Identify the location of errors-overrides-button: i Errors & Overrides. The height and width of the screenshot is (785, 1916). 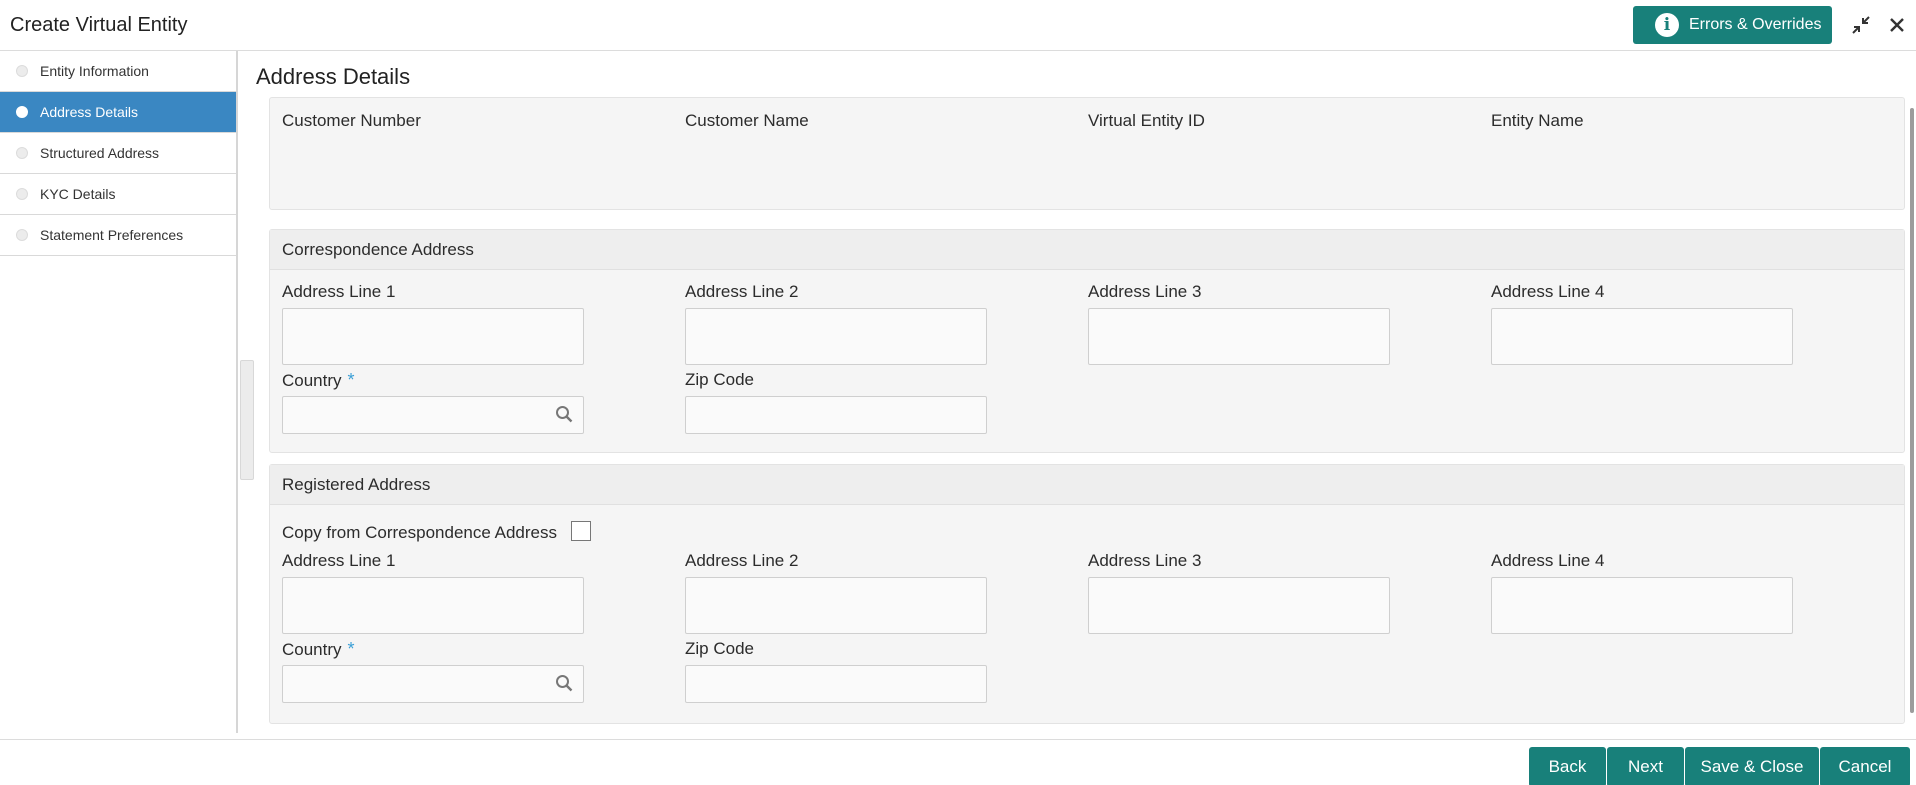
(1732, 25).